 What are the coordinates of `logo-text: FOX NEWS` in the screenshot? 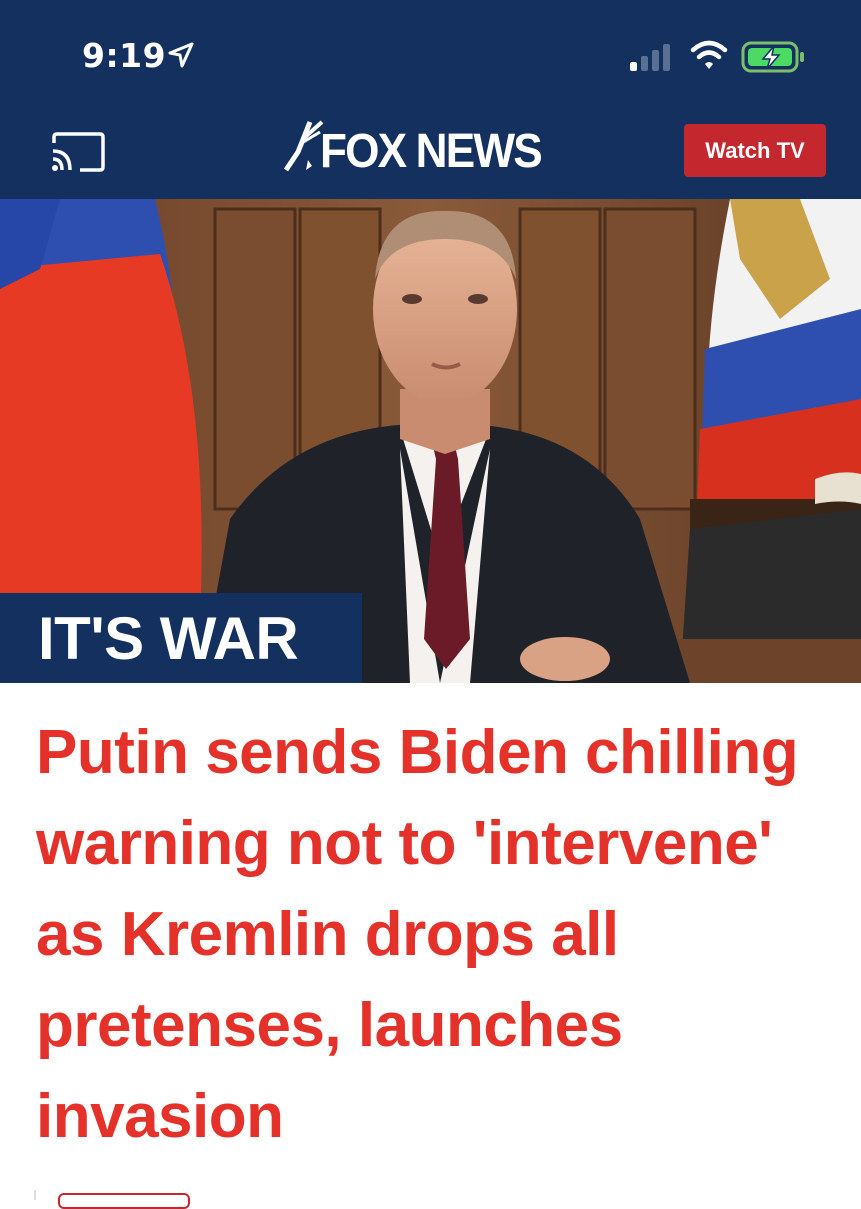 It's located at (431, 151).